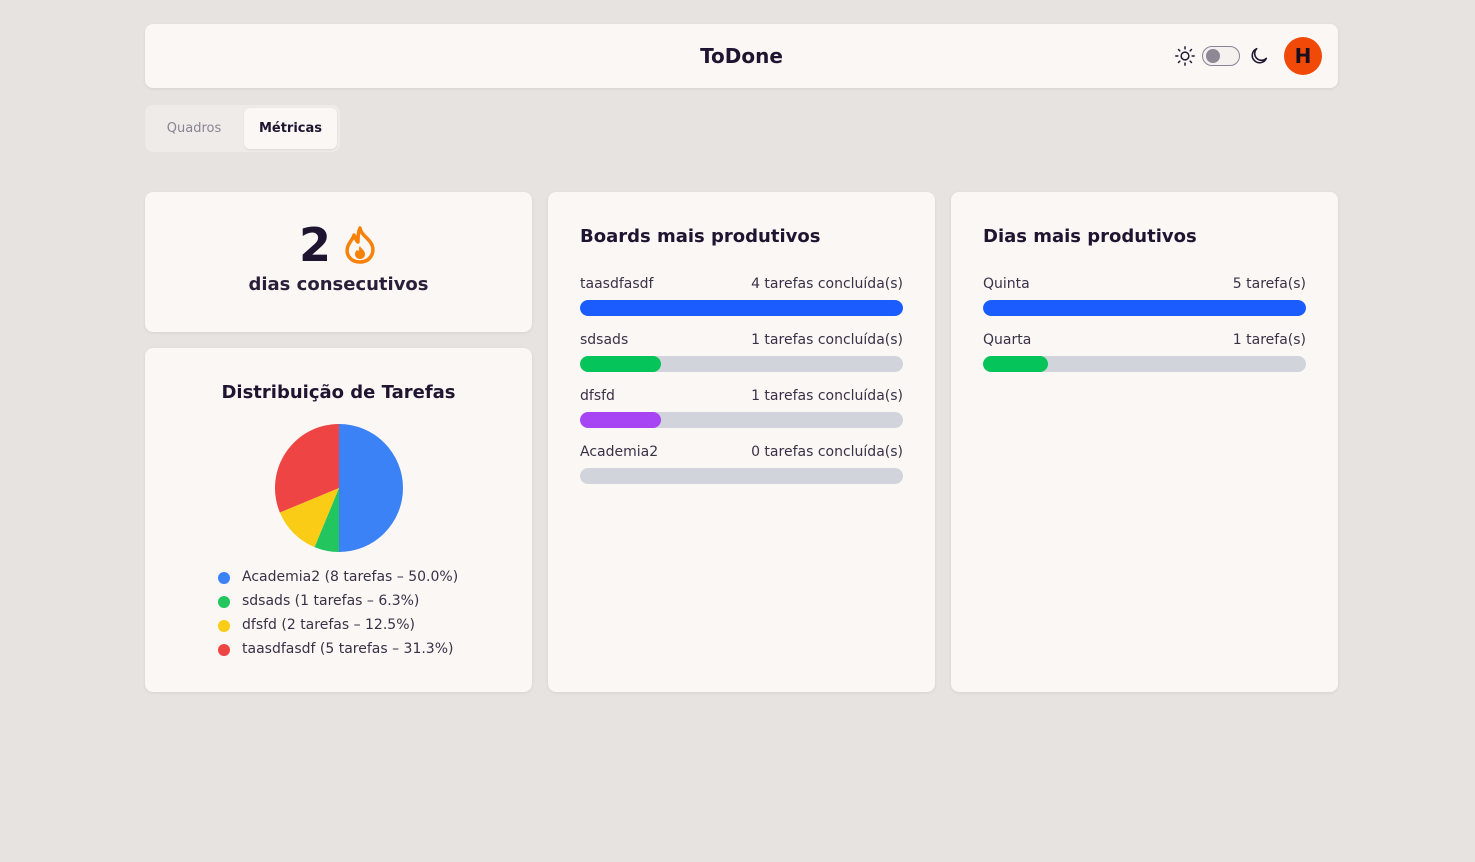 The height and width of the screenshot is (862, 1475). What do you see at coordinates (338, 245) in the screenshot?
I see `streak-count-wrap: 2` at bounding box center [338, 245].